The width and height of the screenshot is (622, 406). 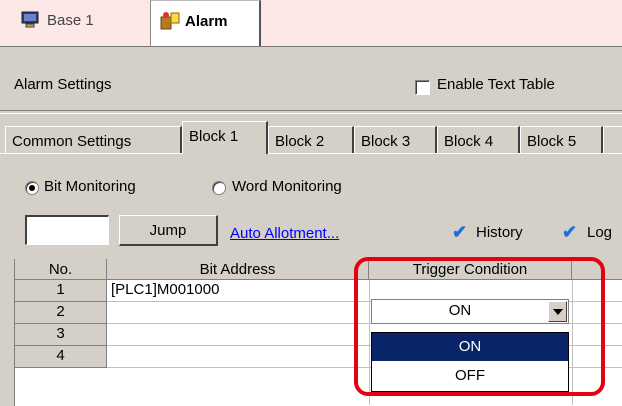 I want to click on tab-label: Block 2, so click(x=300, y=141).